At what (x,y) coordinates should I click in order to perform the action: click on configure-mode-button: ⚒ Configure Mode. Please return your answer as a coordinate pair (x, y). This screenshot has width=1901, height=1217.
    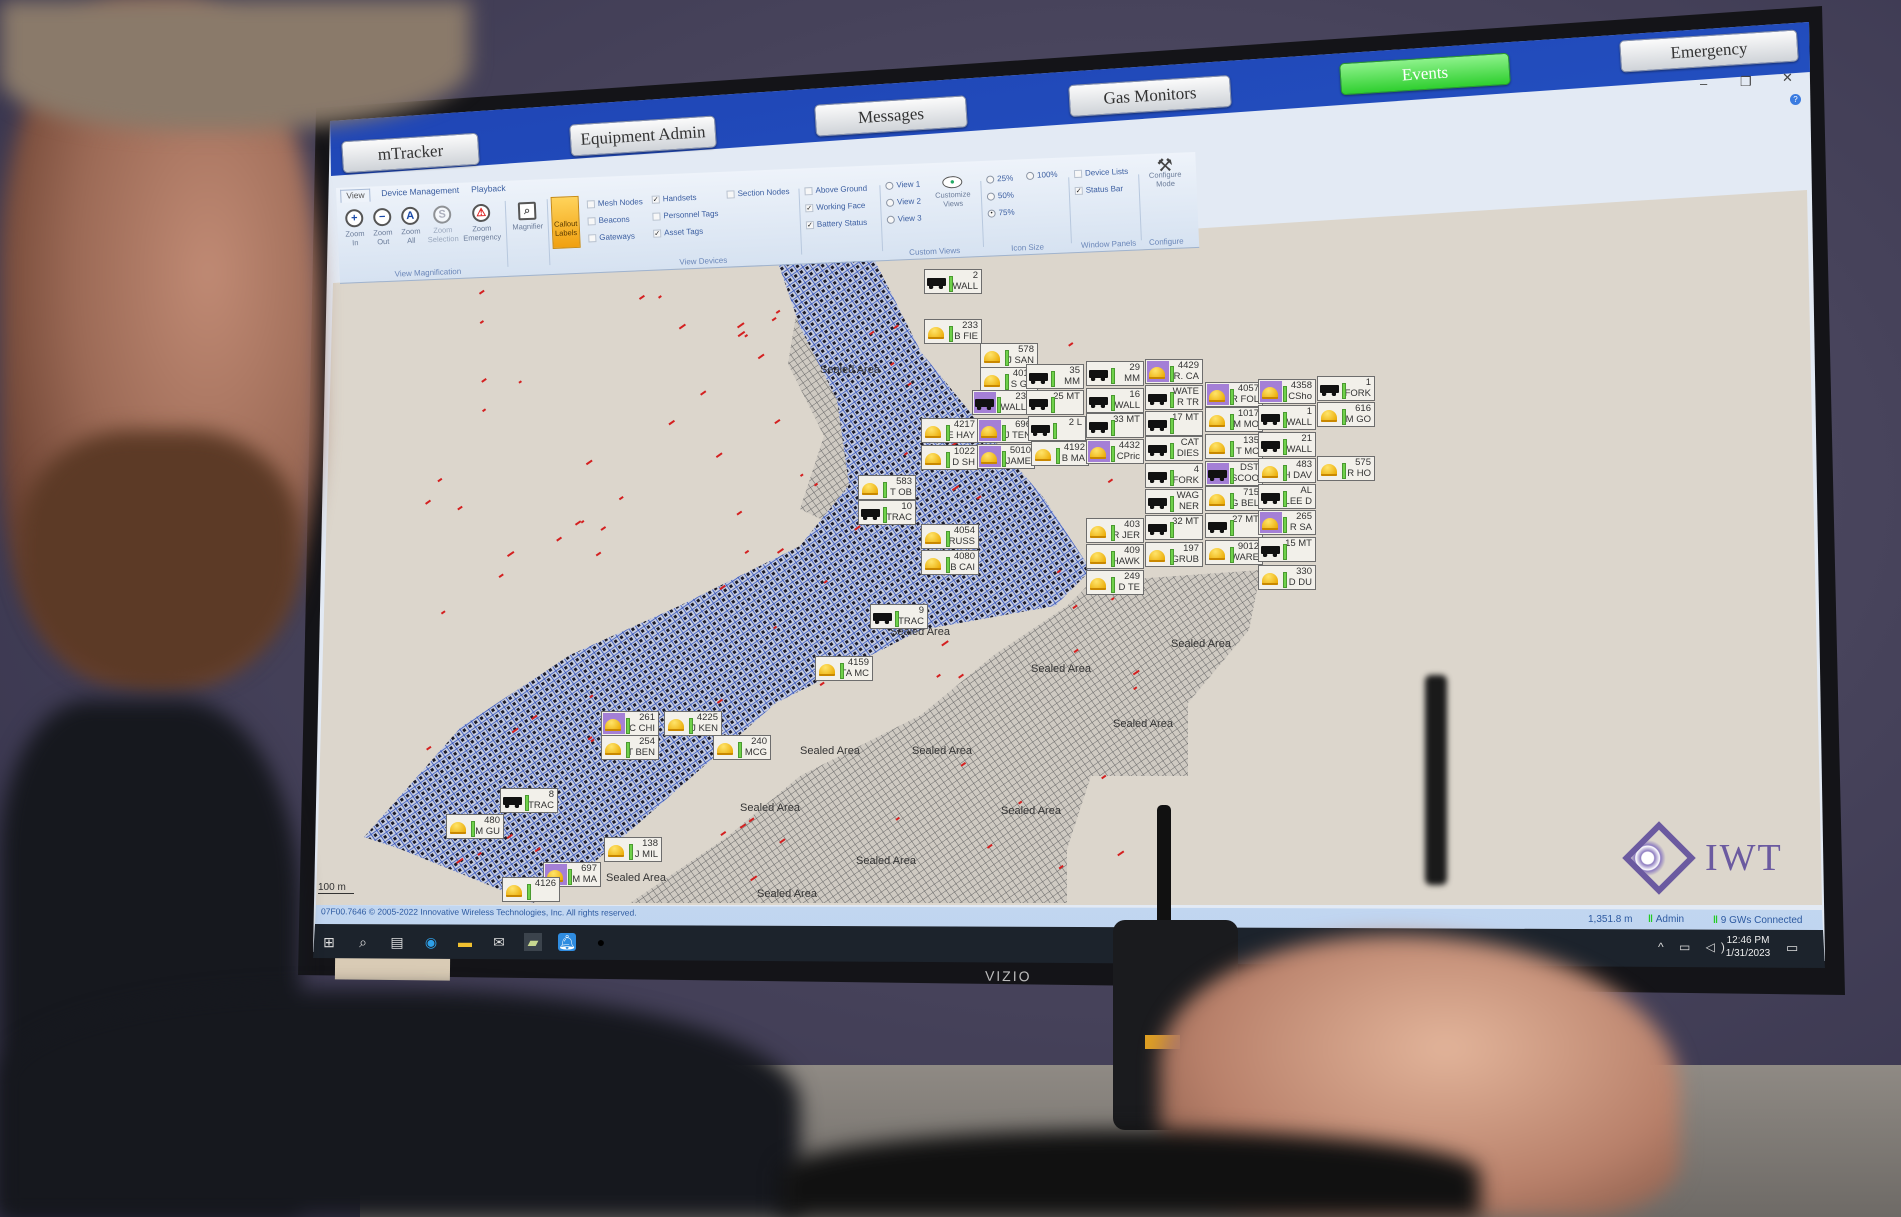
    Looking at the image, I should click on (1165, 172).